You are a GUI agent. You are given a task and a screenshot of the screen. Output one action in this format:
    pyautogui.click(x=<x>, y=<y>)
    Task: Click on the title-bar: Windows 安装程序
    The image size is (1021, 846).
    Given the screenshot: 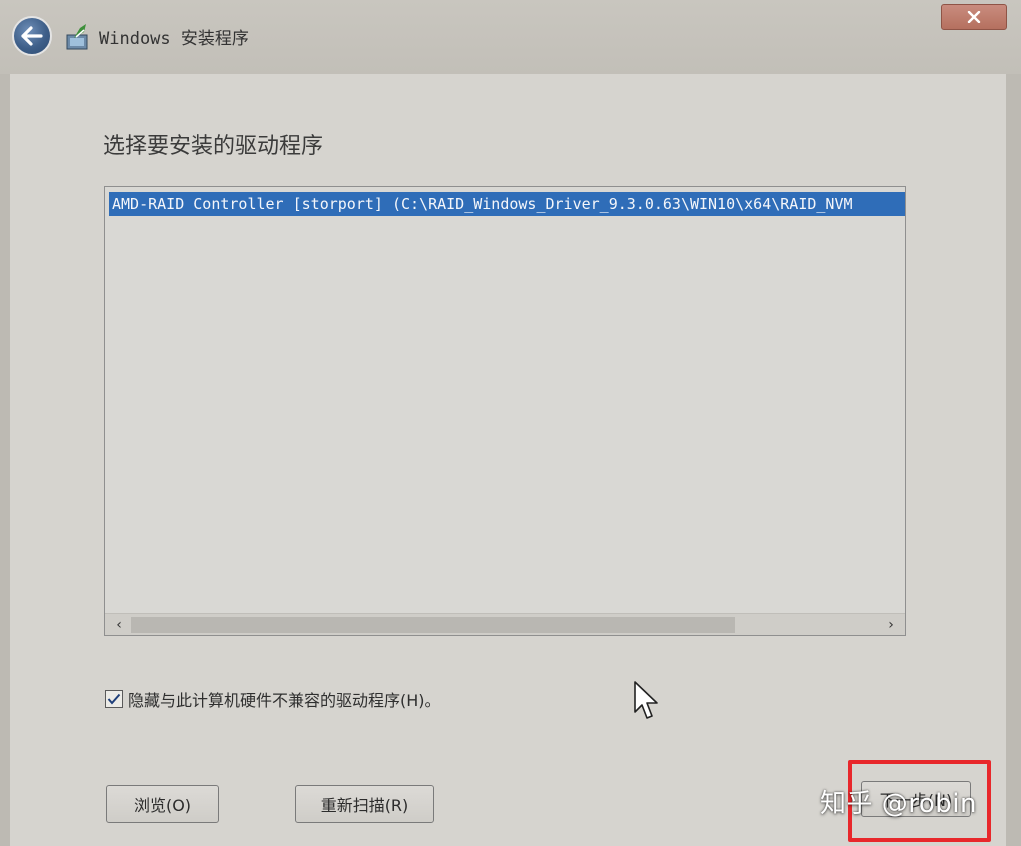 What is the action you would take?
    pyautogui.click(x=510, y=37)
    